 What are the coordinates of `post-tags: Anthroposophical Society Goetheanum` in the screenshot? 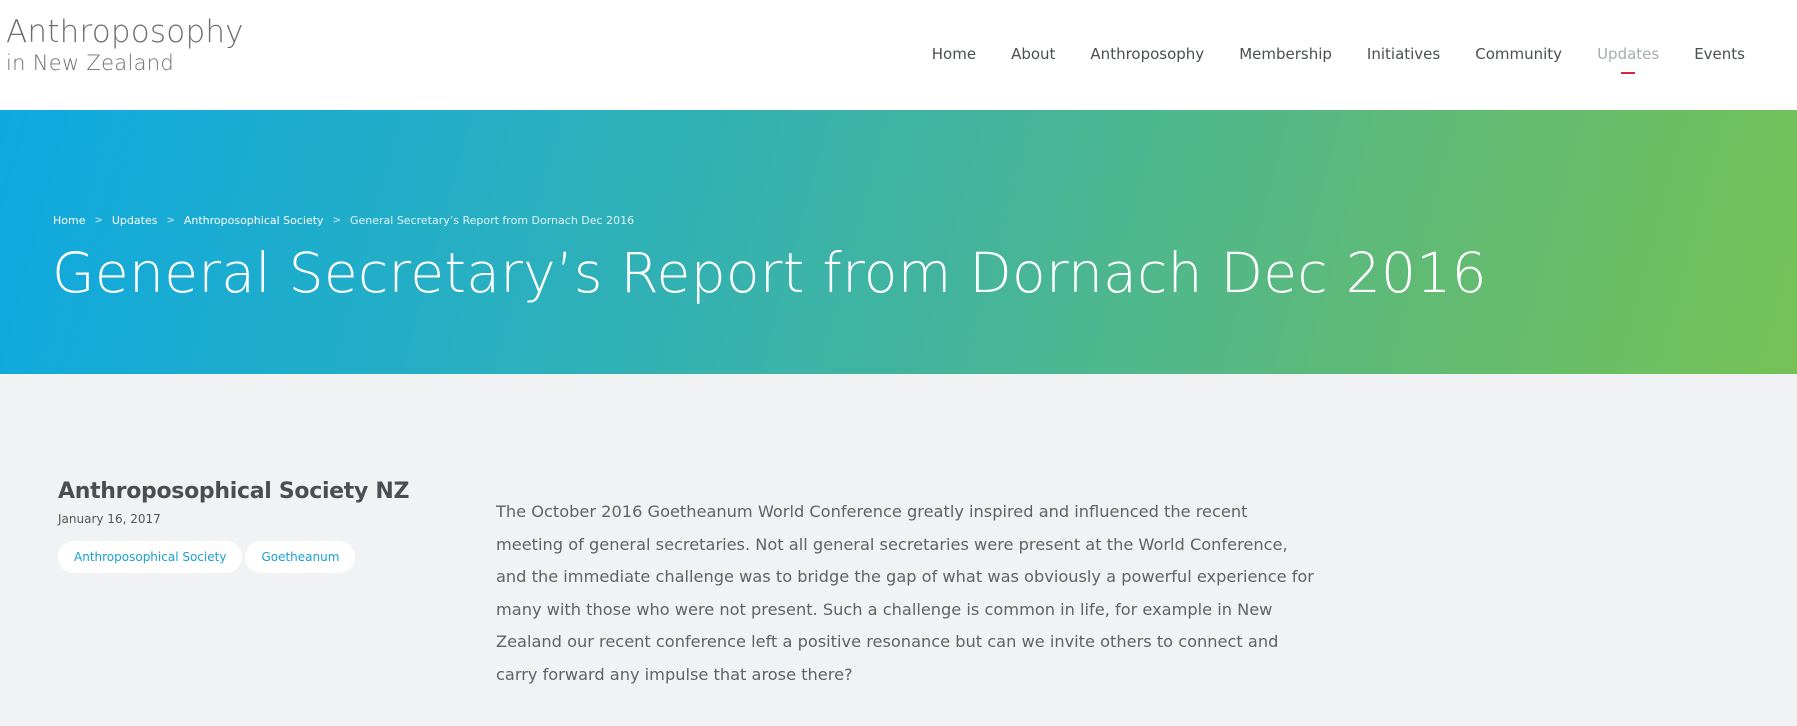 It's located at (248, 557).